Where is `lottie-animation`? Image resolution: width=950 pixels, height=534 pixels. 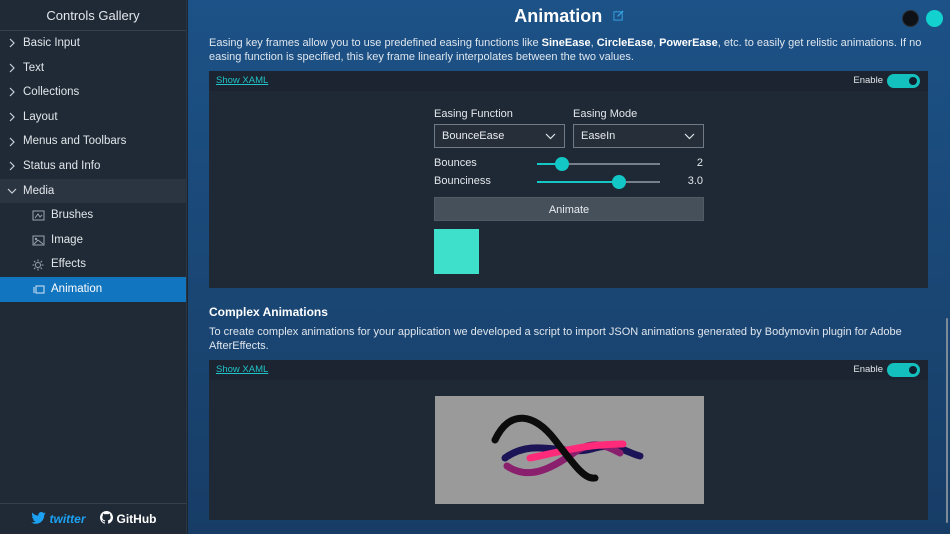 lottie-animation is located at coordinates (569, 450).